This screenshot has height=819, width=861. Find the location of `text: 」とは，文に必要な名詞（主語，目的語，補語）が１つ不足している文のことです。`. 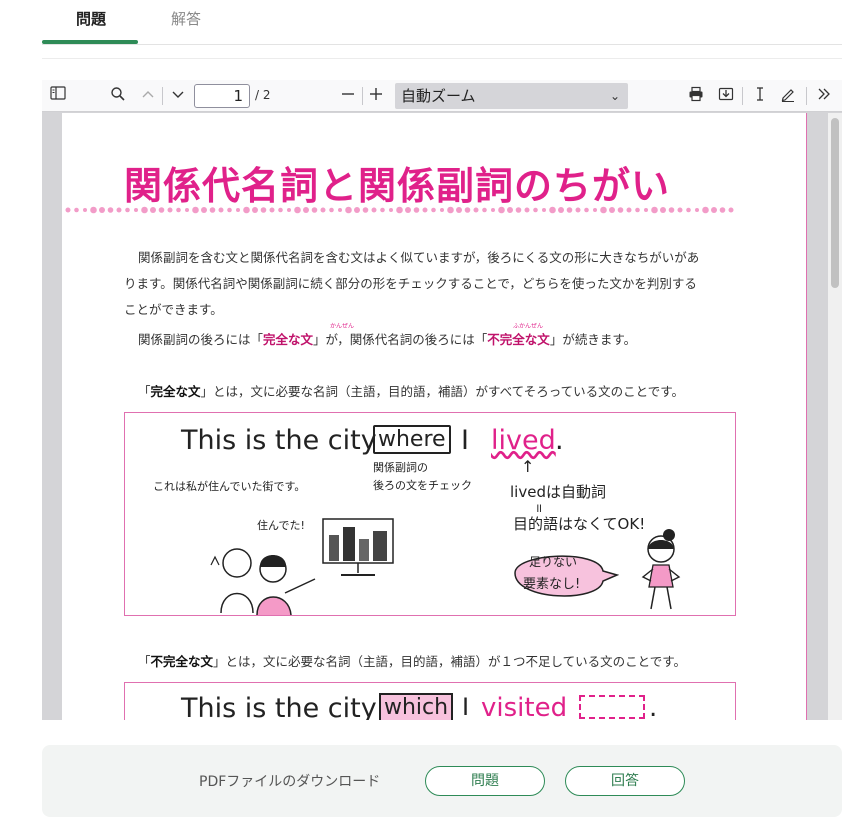

text: 」とは，文に必要な名詞（主語，目的語，補語）が１つ不足している文のことです。 is located at coordinates (450, 661).